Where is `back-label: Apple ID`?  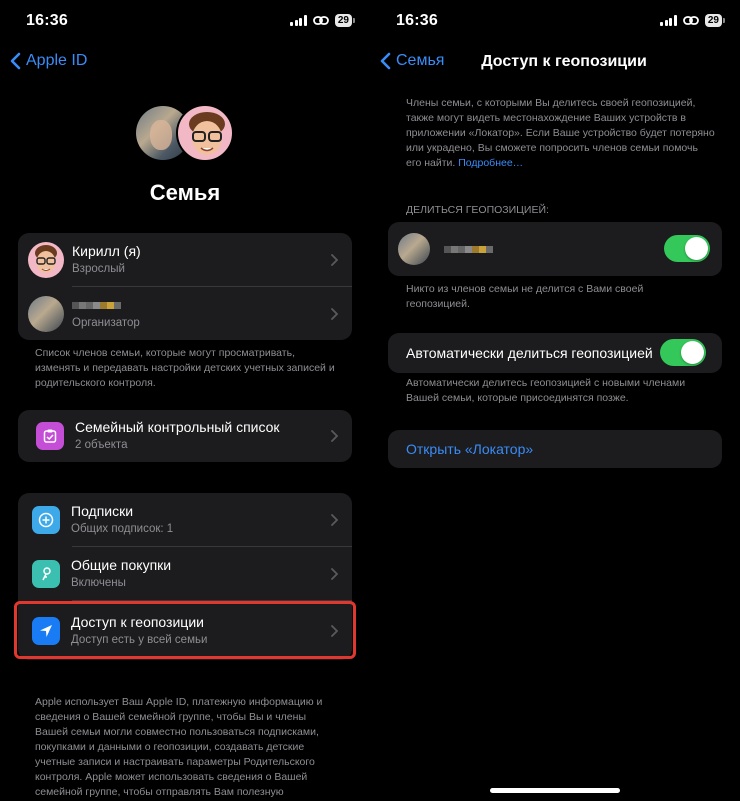
back-label: Apple ID is located at coordinates (57, 60).